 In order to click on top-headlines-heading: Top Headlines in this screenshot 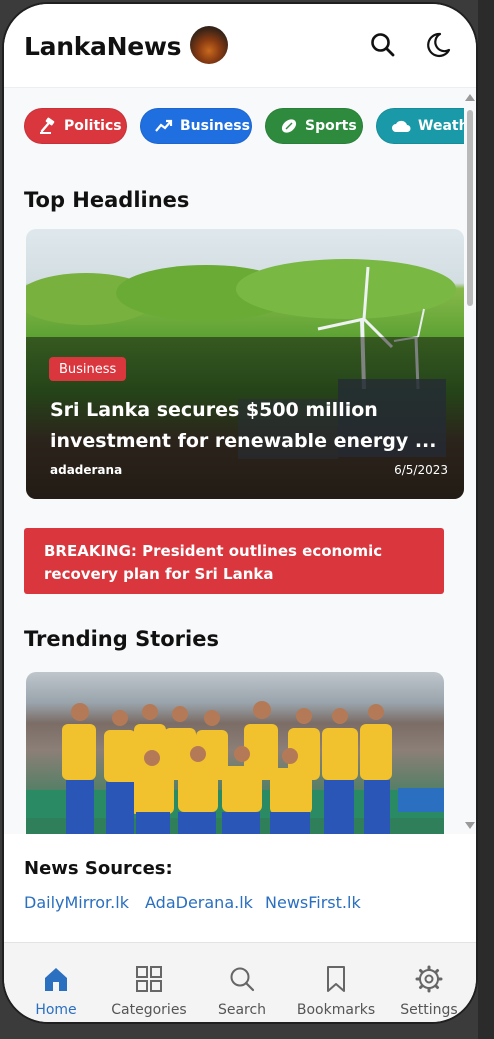, I will do `click(107, 200)`.